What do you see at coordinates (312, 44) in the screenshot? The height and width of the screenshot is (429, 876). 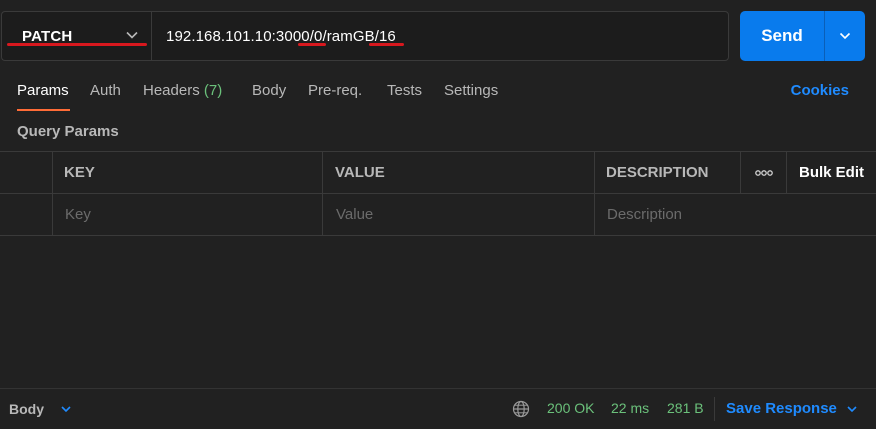 I see `annotation-underline-id` at bounding box center [312, 44].